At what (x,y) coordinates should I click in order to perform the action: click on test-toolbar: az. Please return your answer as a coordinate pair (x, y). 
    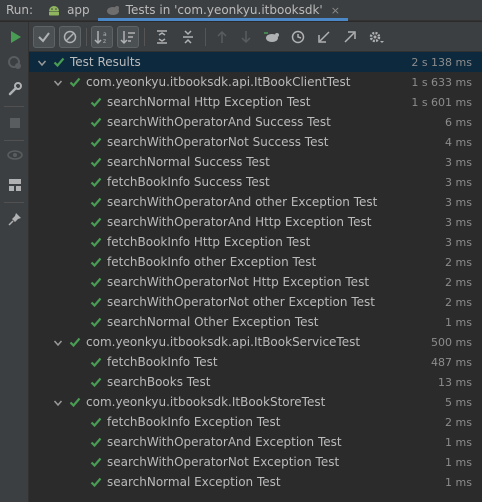
    Looking at the image, I should click on (255, 37).